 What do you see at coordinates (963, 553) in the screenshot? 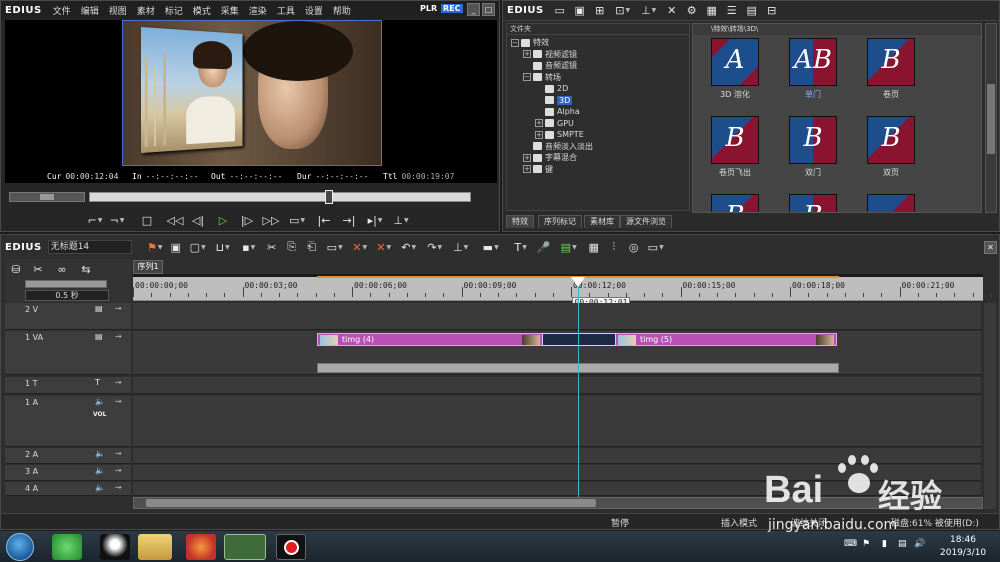
I see `clock-date: 2019/3/10` at bounding box center [963, 553].